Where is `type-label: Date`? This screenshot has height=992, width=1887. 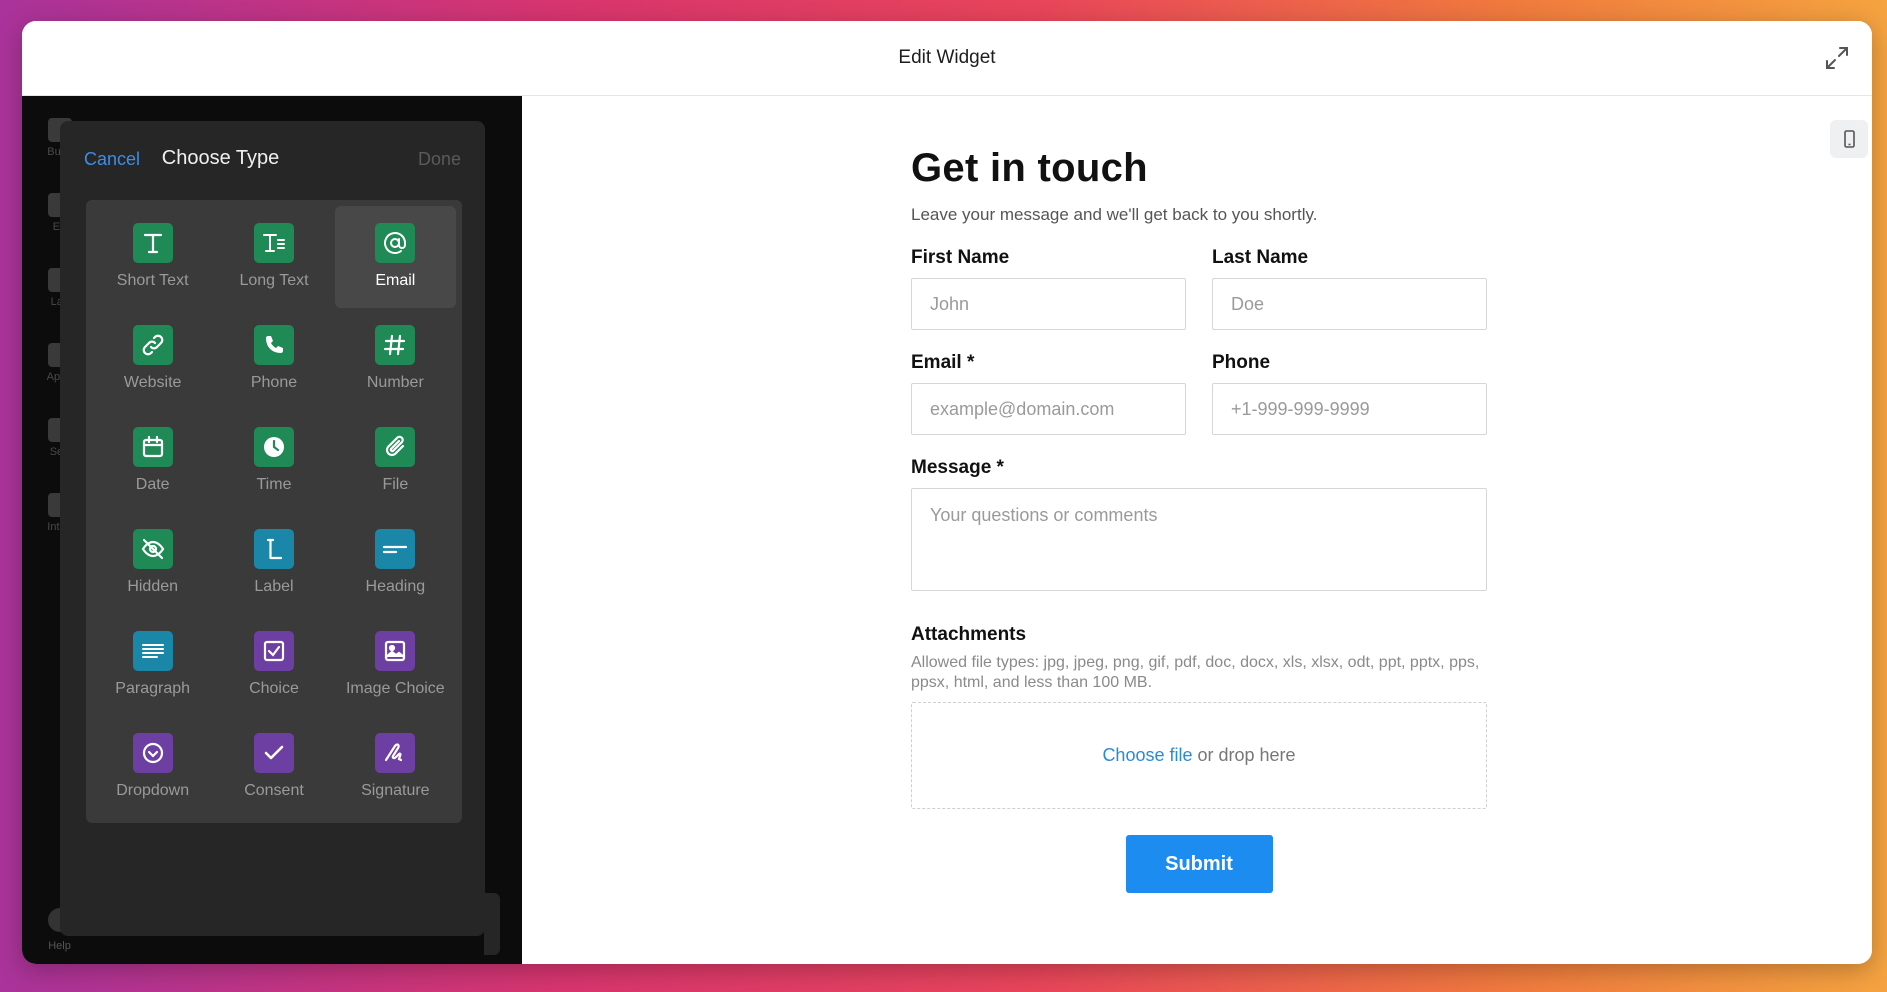 type-label: Date is located at coordinates (152, 485).